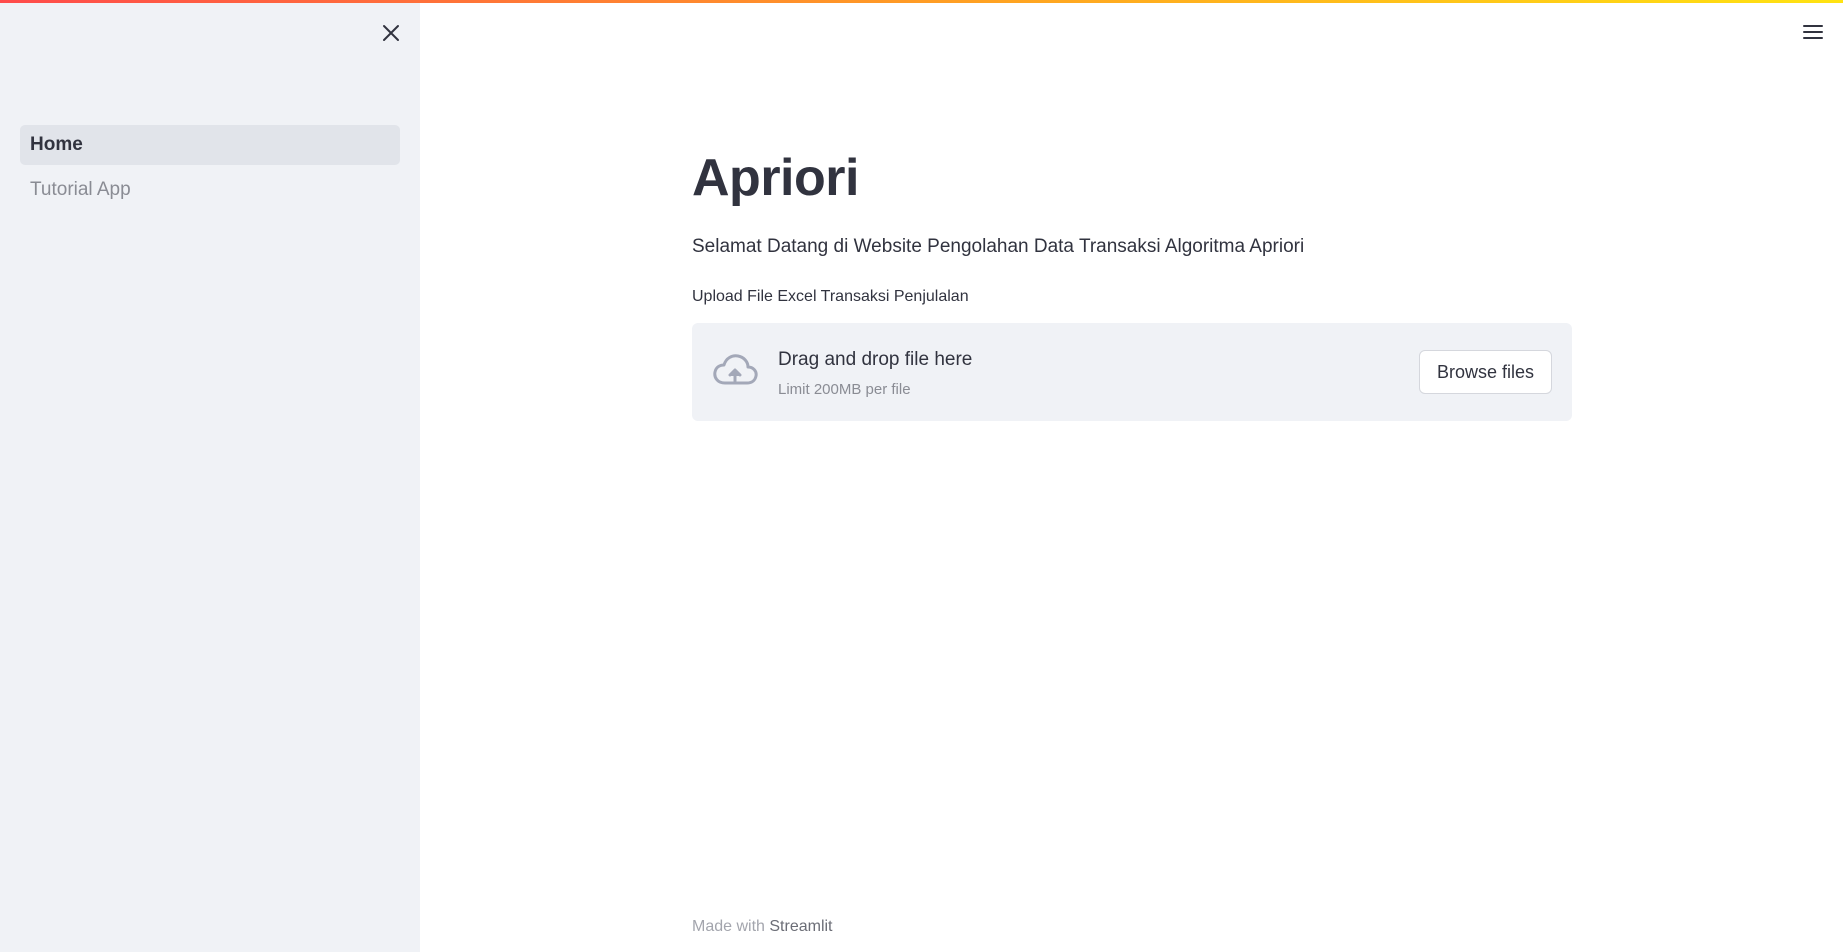 This screenshot has width=1843, height=952. Describe the element at coordinates (830, 296) in the screenshot. I see `file-uploader-label: Upload File Excel Transaksi Penjulalan` at that location.